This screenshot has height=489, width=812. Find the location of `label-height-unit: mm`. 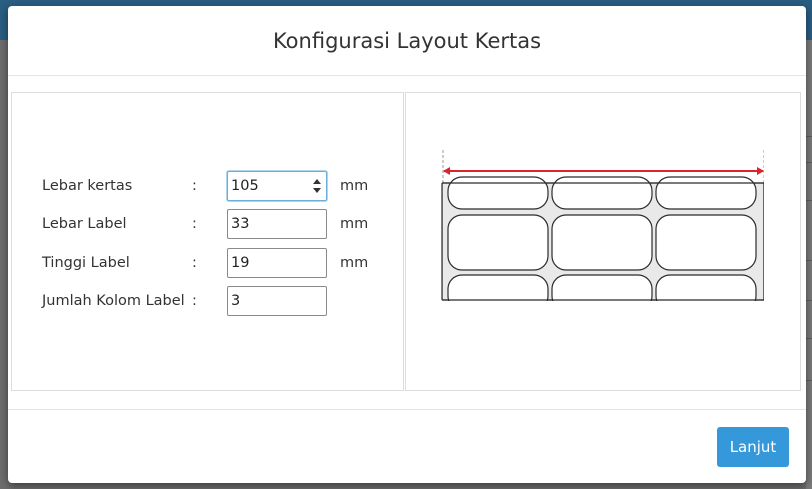

label-height-unit: mm is located at coordinates (354, 263).